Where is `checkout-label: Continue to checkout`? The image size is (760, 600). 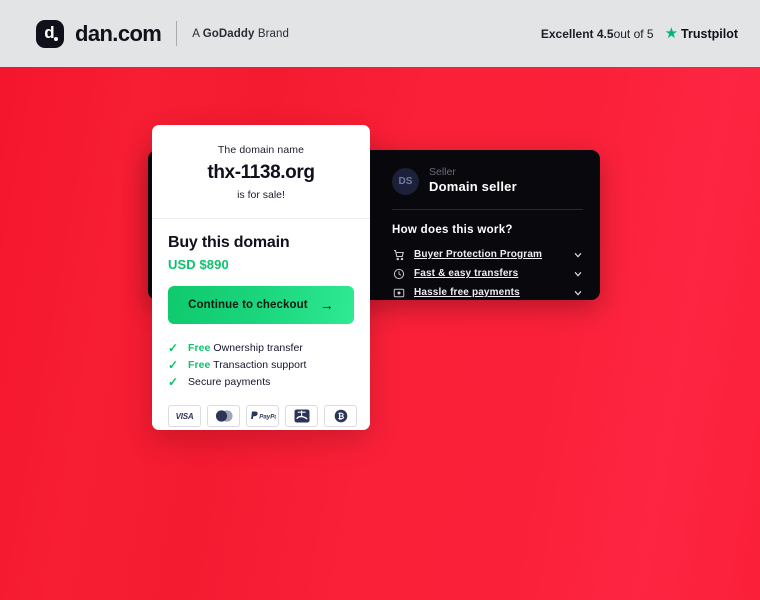
checkout-label: Continue to checkout is located at coordinates (248, 305).